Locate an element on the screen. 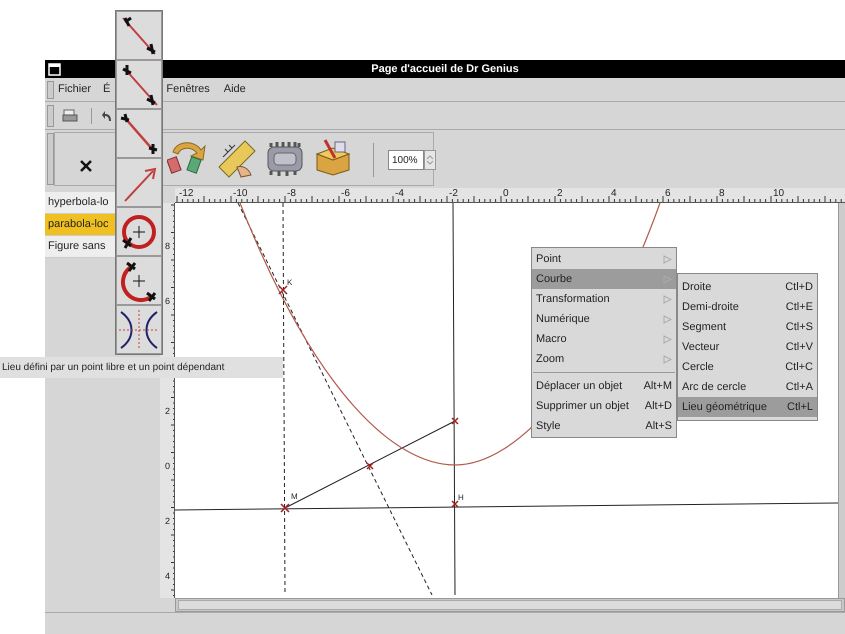  line-segment is located at coordinates (370, 464).